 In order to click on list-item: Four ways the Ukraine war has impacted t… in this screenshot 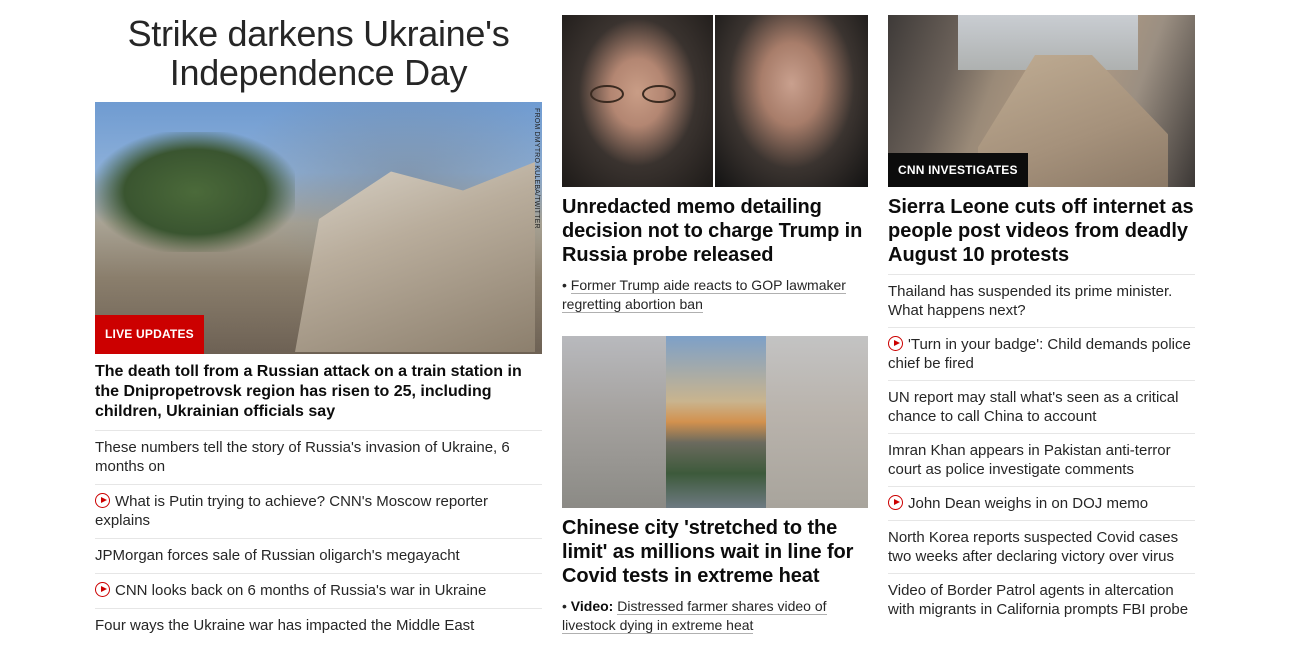, I will do `click(318, 625)`.